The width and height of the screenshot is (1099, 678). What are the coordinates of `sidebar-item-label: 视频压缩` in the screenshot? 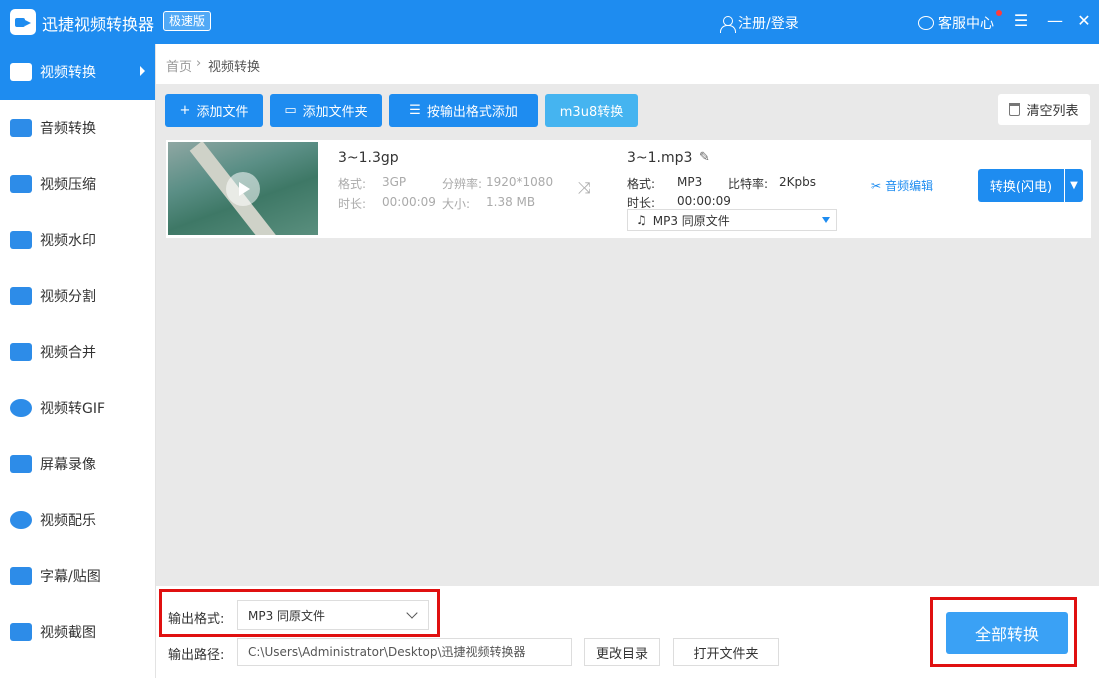 It's located at (68, 185).